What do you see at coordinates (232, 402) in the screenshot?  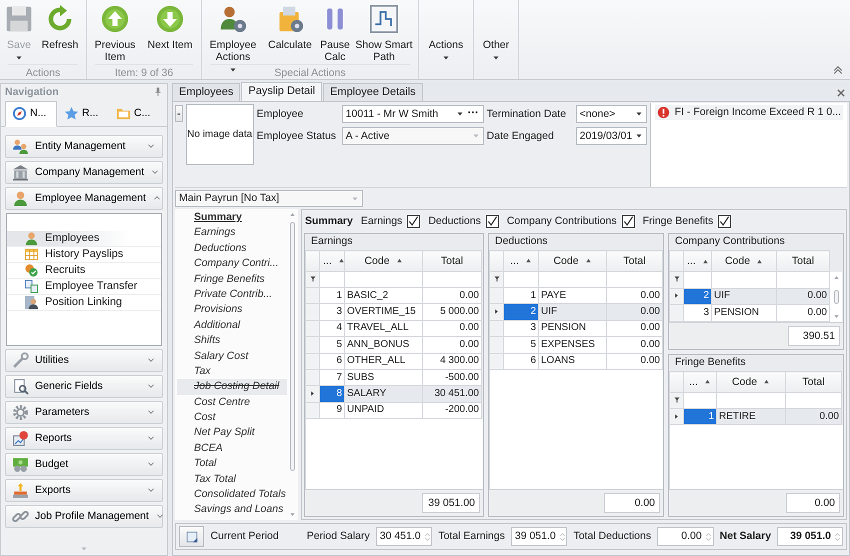 I see `summary-link: Cost Centre` at bounding box center [232, 402].